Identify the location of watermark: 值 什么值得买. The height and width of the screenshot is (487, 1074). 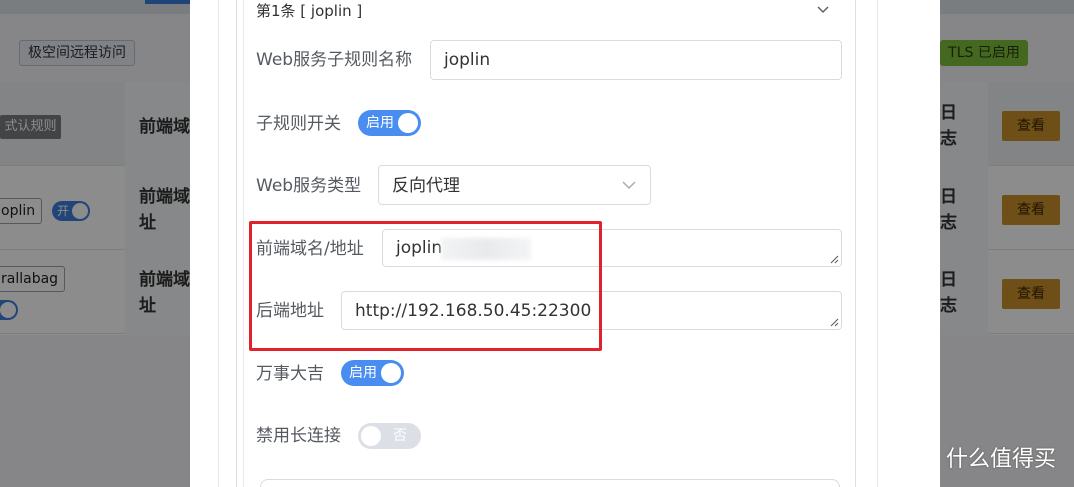
(986, 460).